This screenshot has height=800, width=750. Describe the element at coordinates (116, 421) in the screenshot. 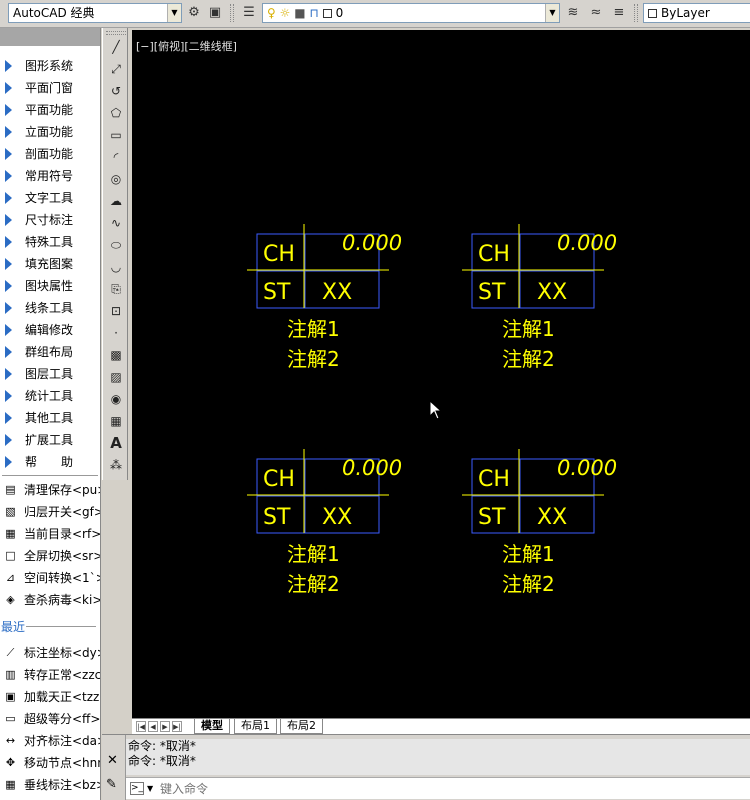

I see `table-icon: ▦` at that location.